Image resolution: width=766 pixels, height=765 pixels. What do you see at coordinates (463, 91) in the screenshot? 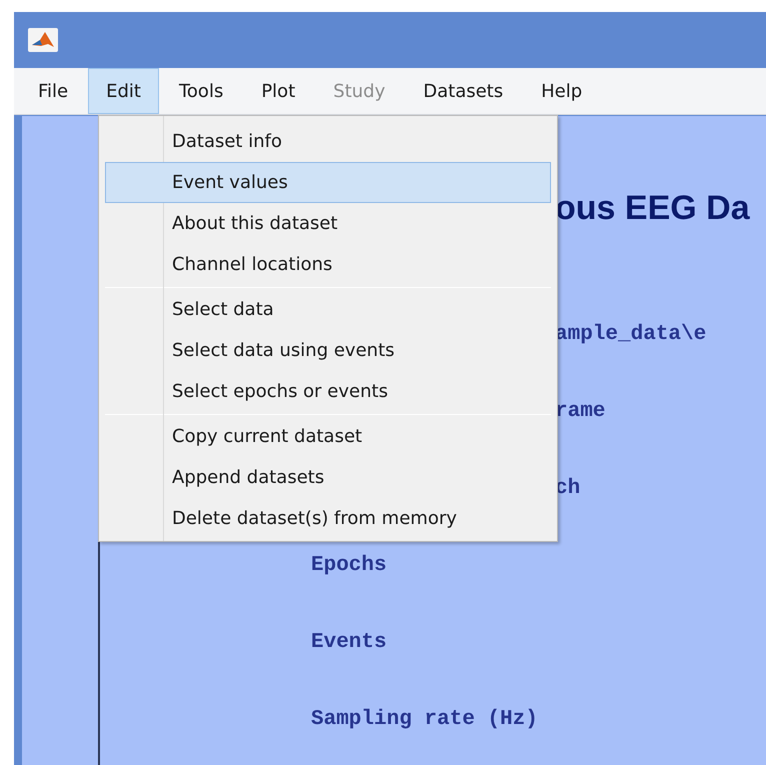
I see `menu-item: Datasets` at bounding box center [463, 91].